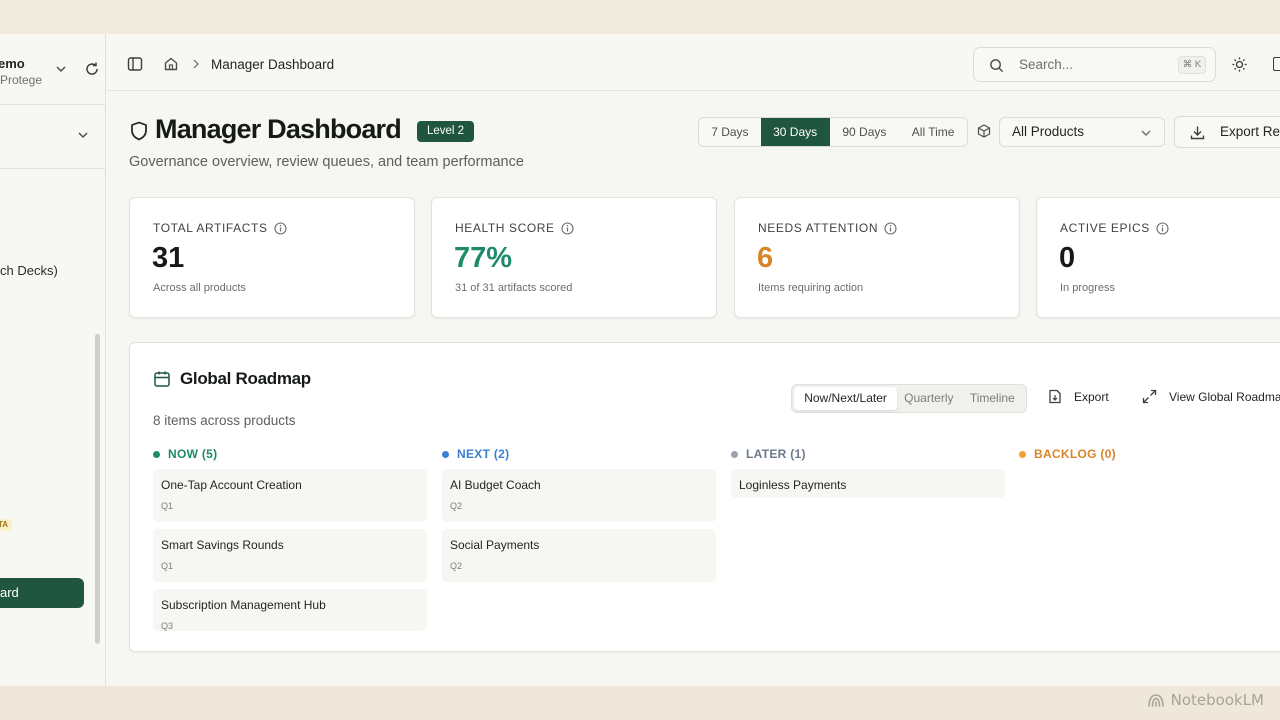 Image resolution: width=1280 pixels, height=720 pixels. What do you see at coordinates (827, 228) in the screenshot?
I see `stat-label: NEEDS ATTENTION` at bounding box center [827, 228].